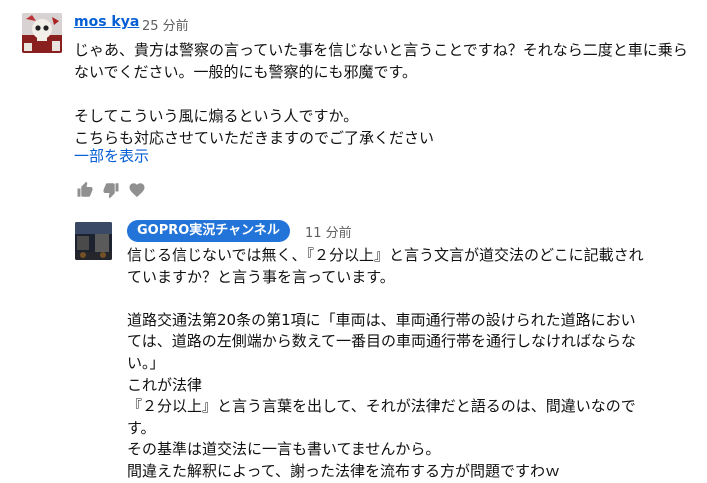  I want to click on replier-avatar, so click(93, 241).